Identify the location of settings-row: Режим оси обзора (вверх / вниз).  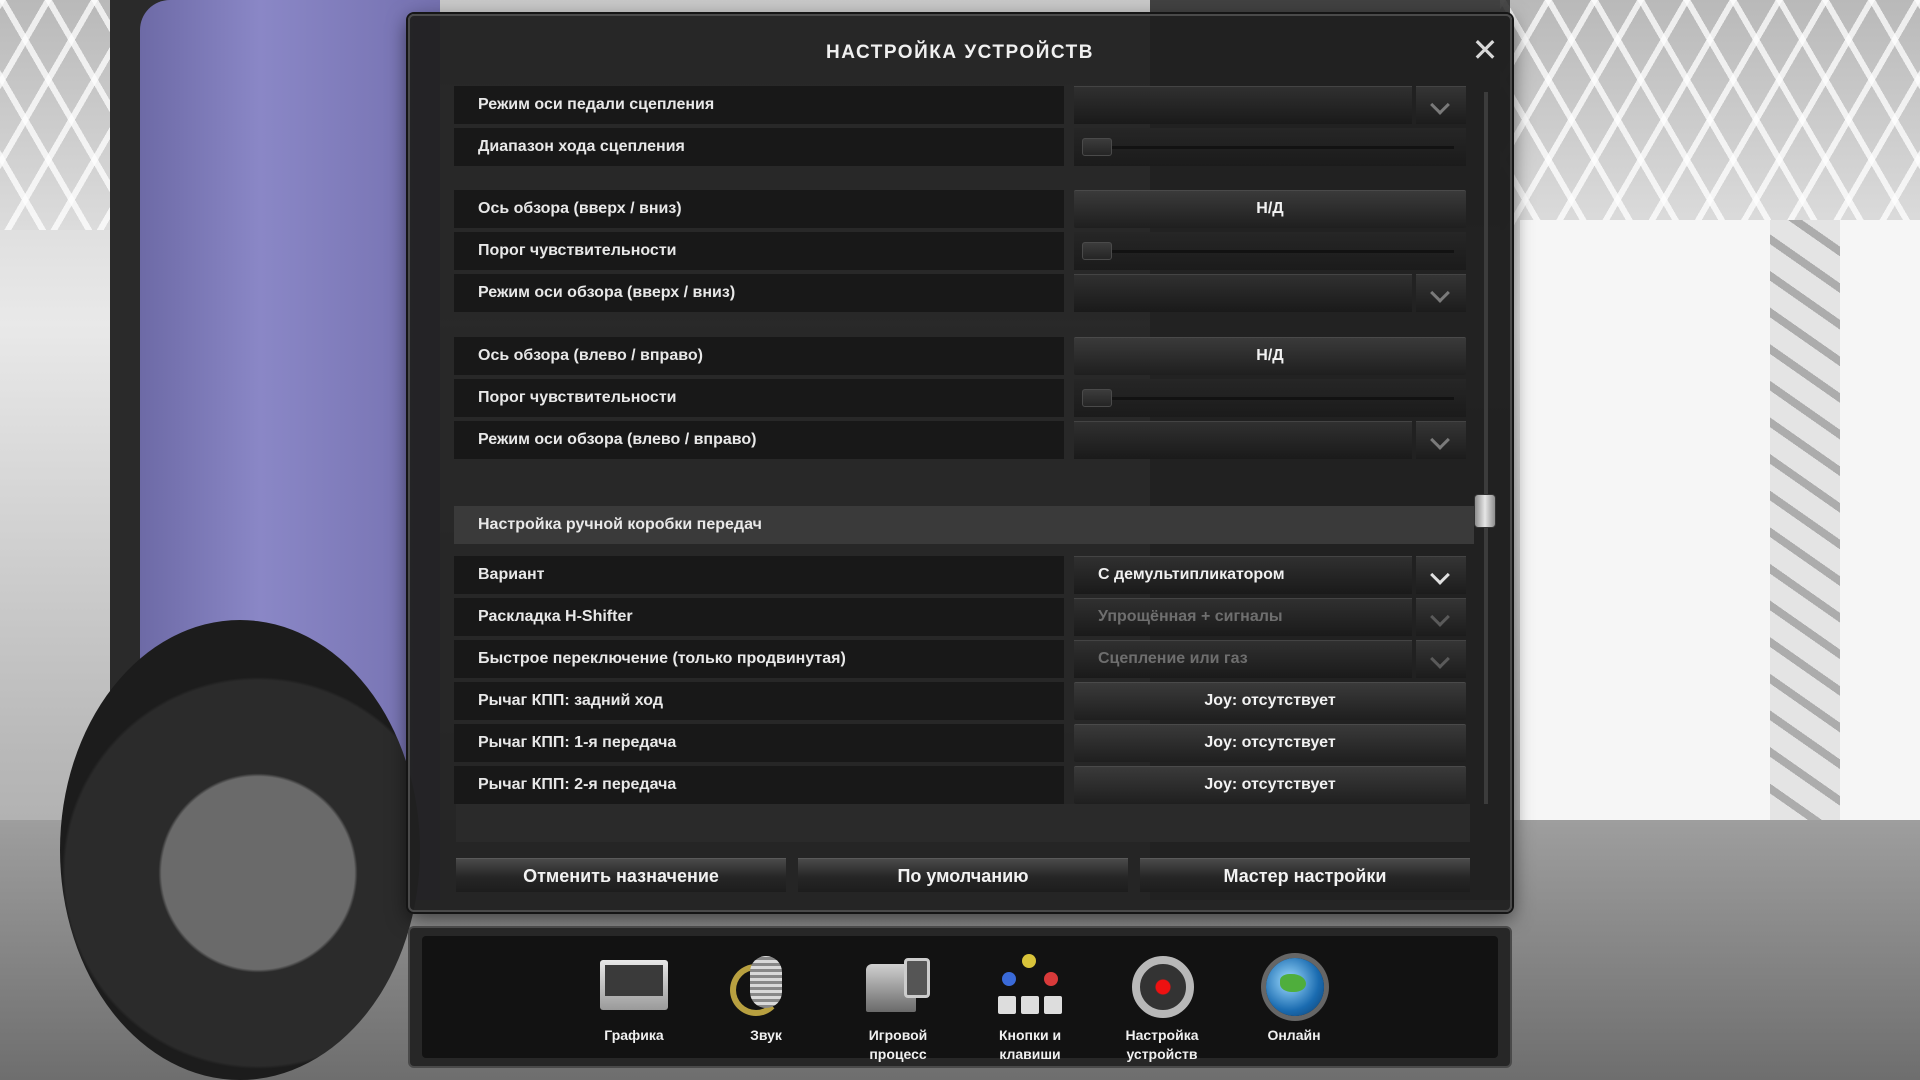
(964, 293).